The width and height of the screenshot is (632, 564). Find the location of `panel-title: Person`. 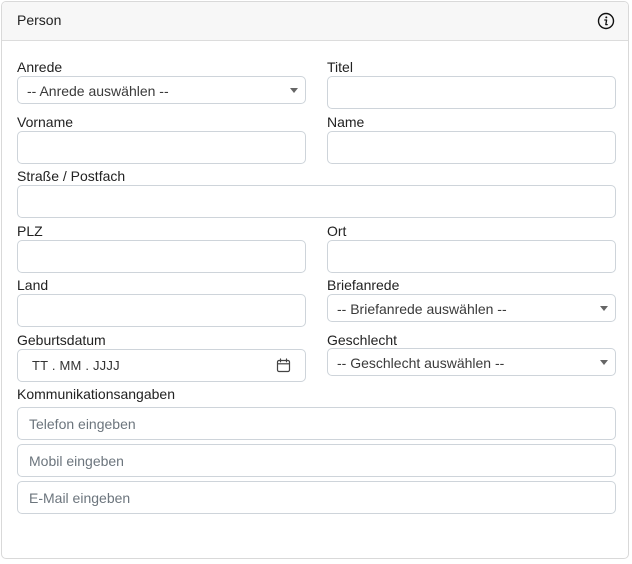

panel-title: Person is located at coordinates (39, 20).